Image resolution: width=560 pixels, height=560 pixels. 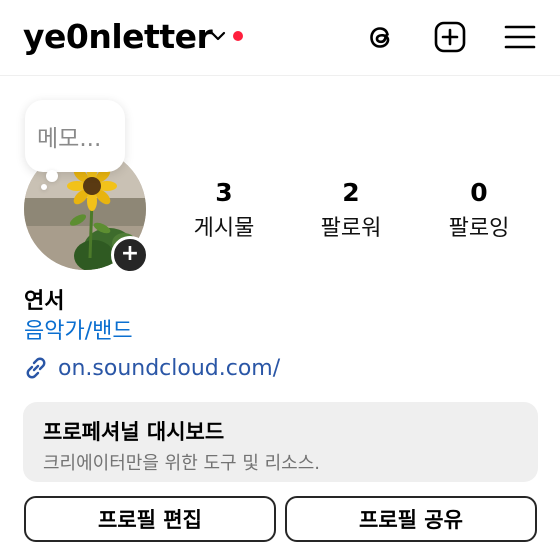 I want to click on dashboard-subtitle: 크리에이터만을 위한 도구 및 리소스., so click(x=182, y=463).